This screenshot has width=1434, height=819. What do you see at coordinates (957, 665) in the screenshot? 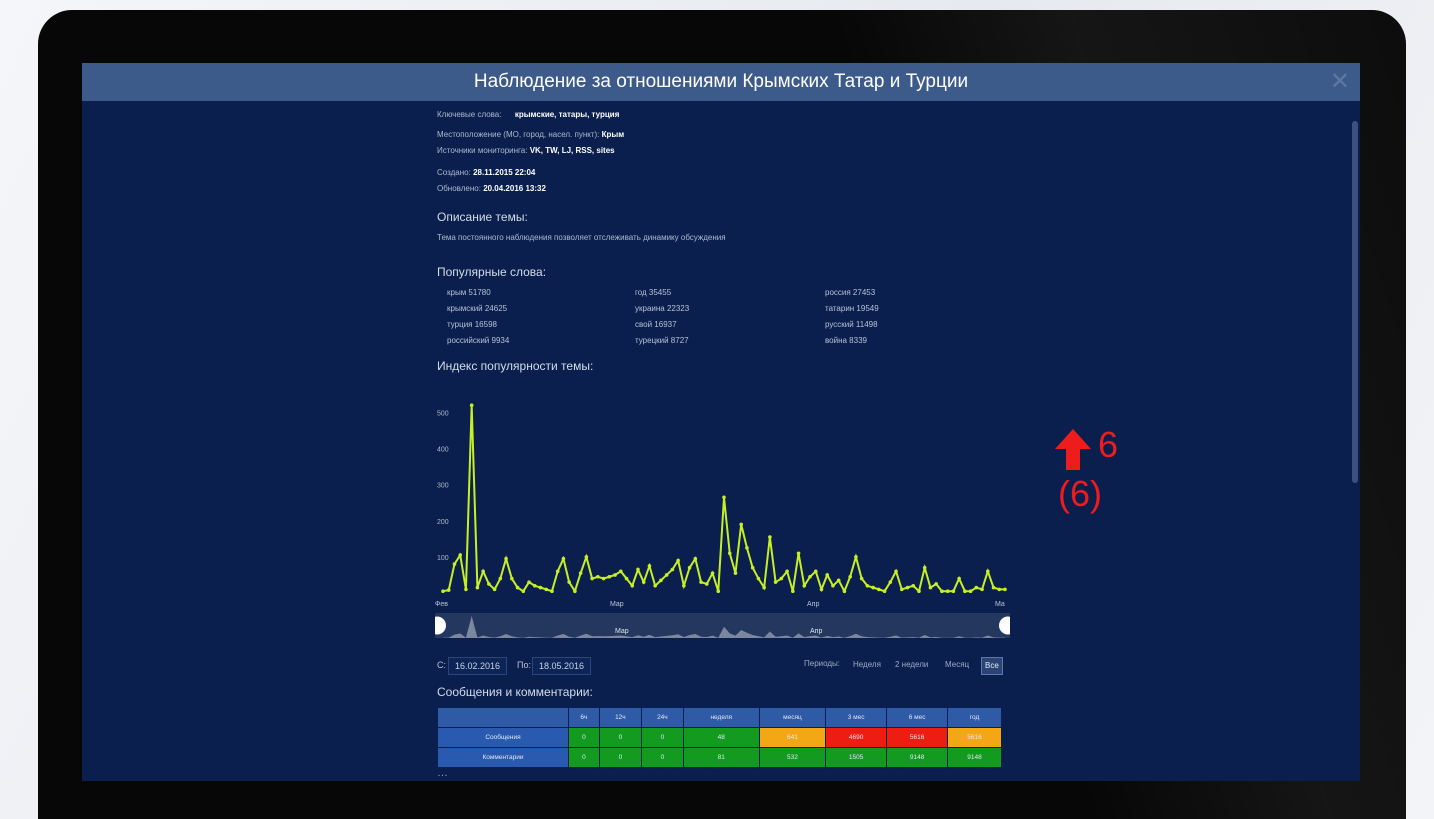
I see `period-month-button: Месяц` at bounding box center [957, 665].